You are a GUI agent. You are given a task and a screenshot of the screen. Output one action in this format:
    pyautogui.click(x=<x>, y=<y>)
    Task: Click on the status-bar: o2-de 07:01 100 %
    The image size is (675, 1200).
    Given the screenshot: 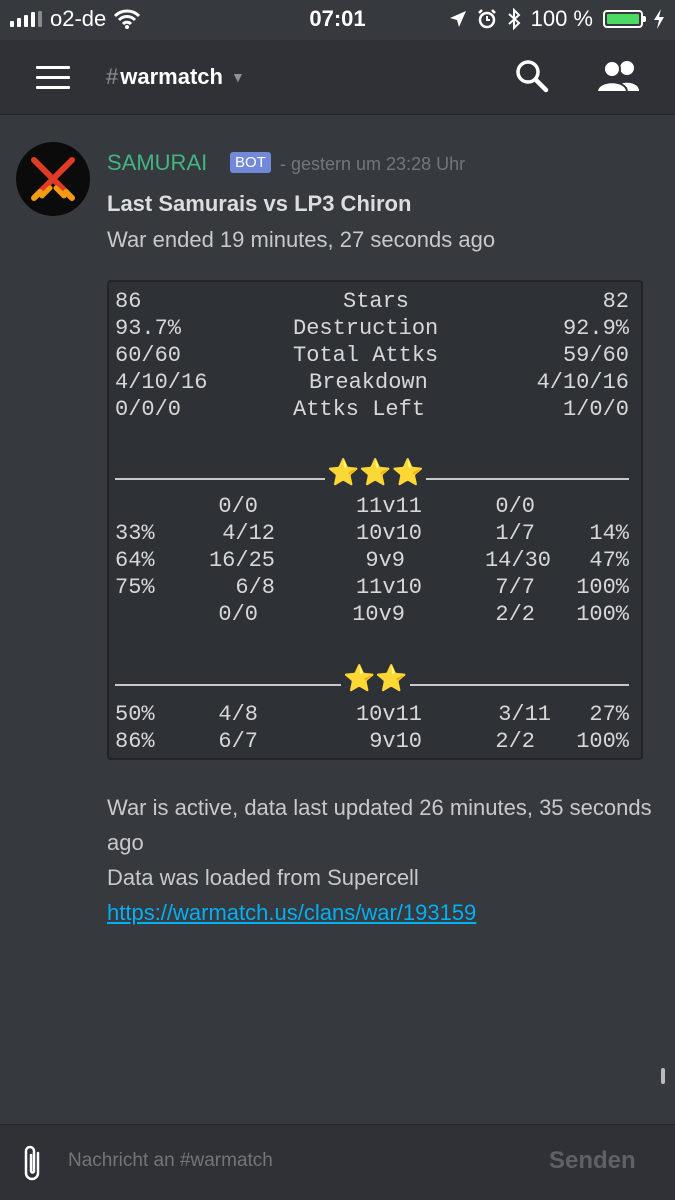 What is the action you would take?
    pyautogui.click(x=337, y=20)
    